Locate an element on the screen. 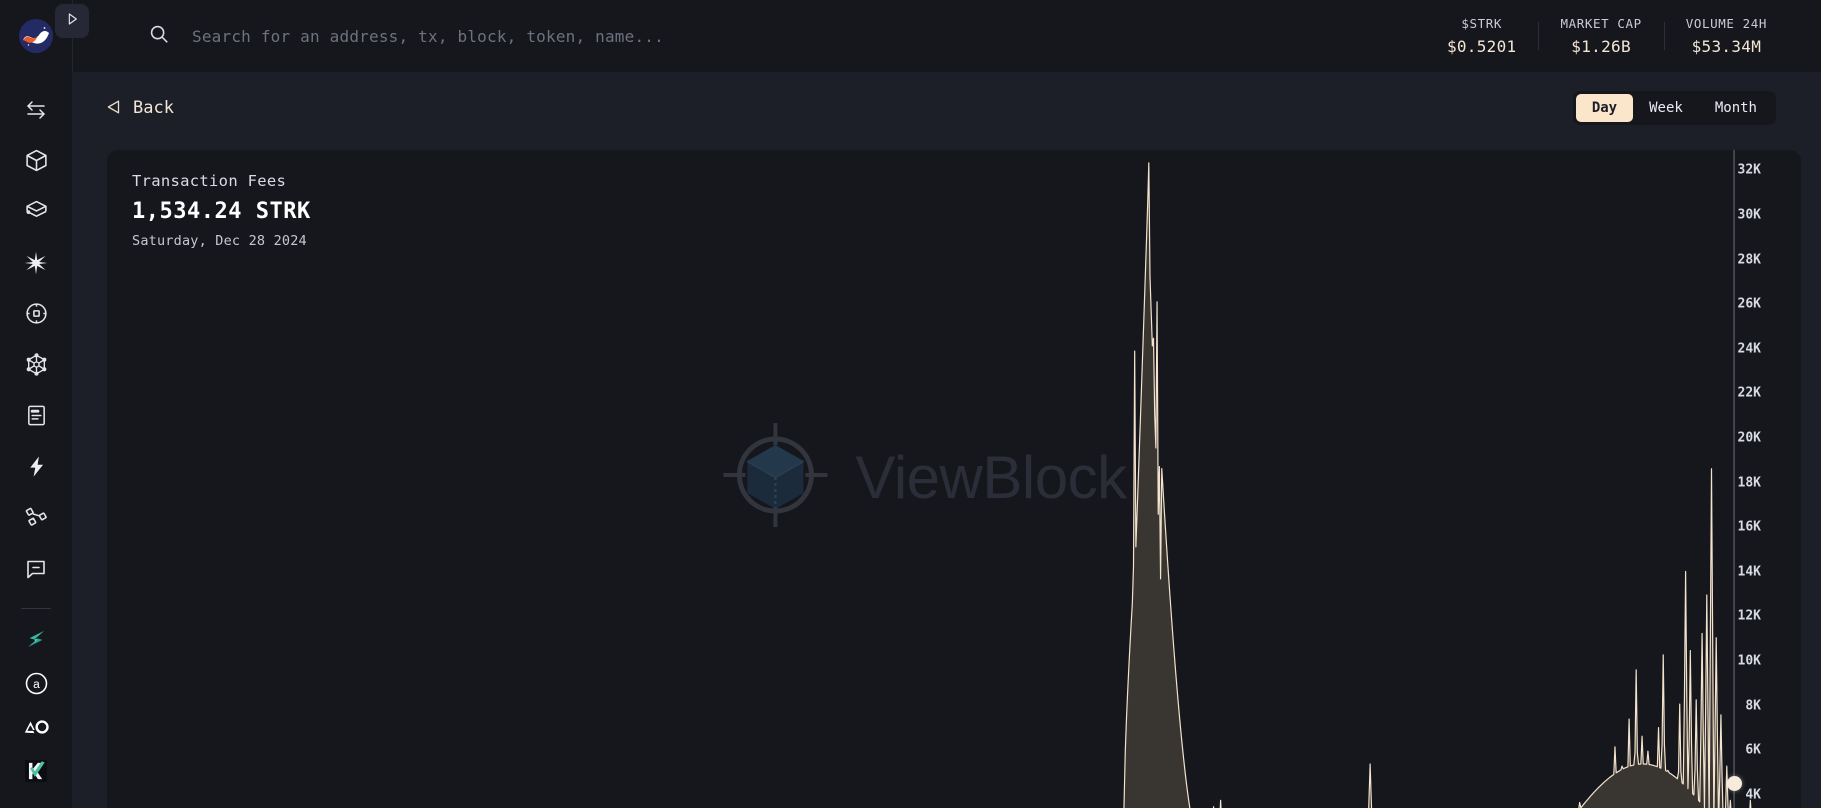 Image resolution: width=1821 pixels, height=808 pixels. play-icon is located at coordinates (72, 21).